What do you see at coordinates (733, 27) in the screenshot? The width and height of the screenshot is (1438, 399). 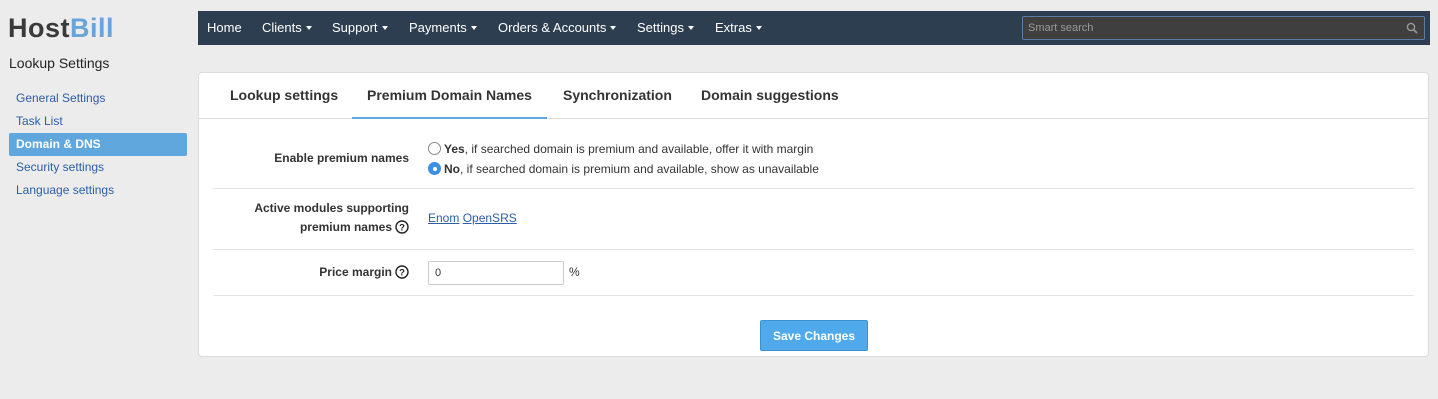 I see `nav-extras-label: Extras` at bounding box center [733, 27].